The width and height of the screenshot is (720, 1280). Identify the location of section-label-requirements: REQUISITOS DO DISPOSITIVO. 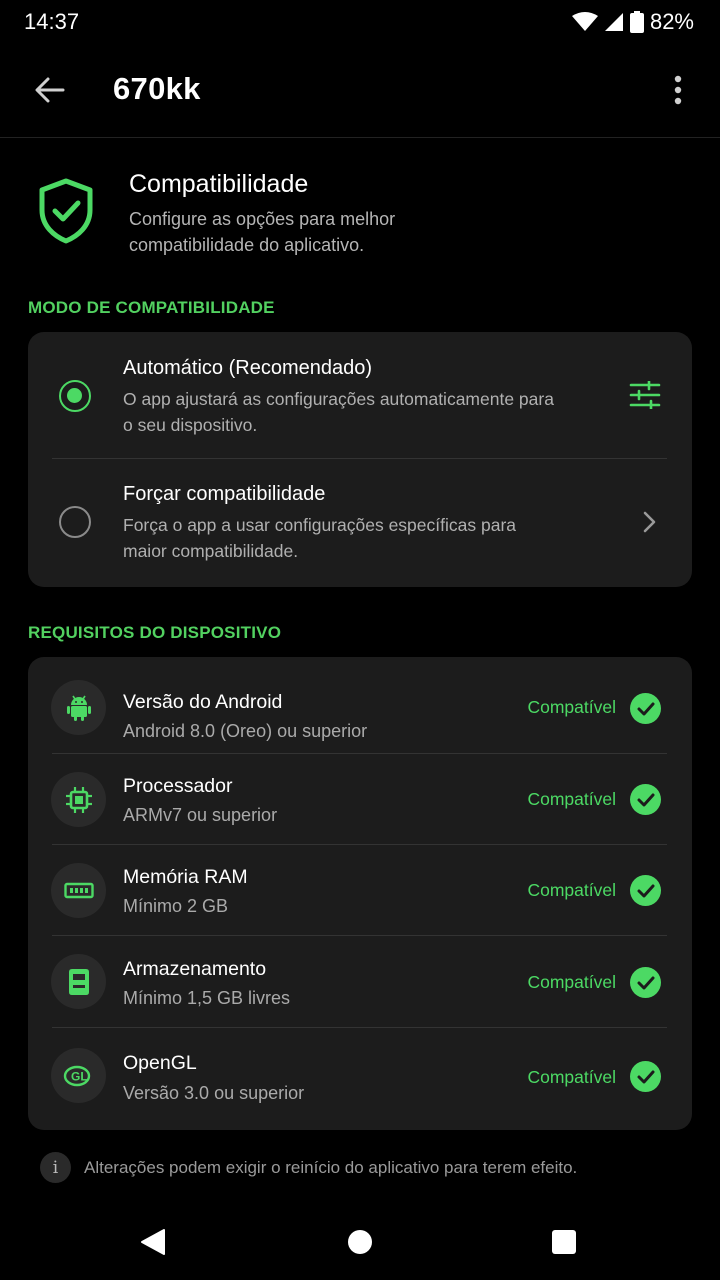
(155, 632).